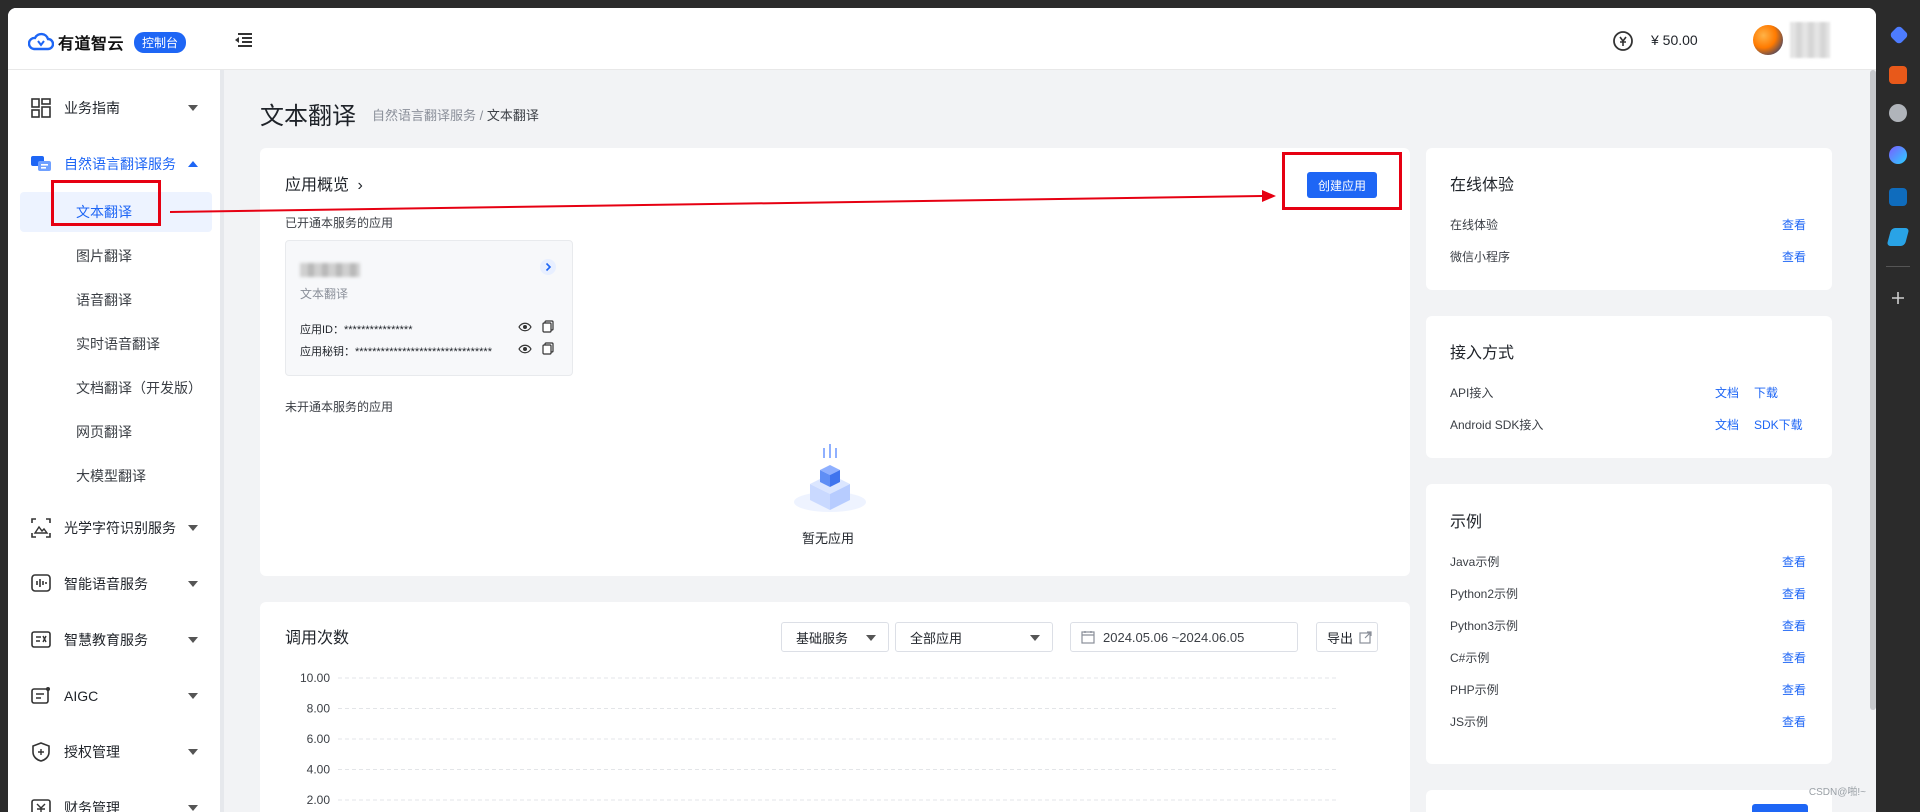  I want to click on nav-group-label: 授权管理, so click(92, 752).